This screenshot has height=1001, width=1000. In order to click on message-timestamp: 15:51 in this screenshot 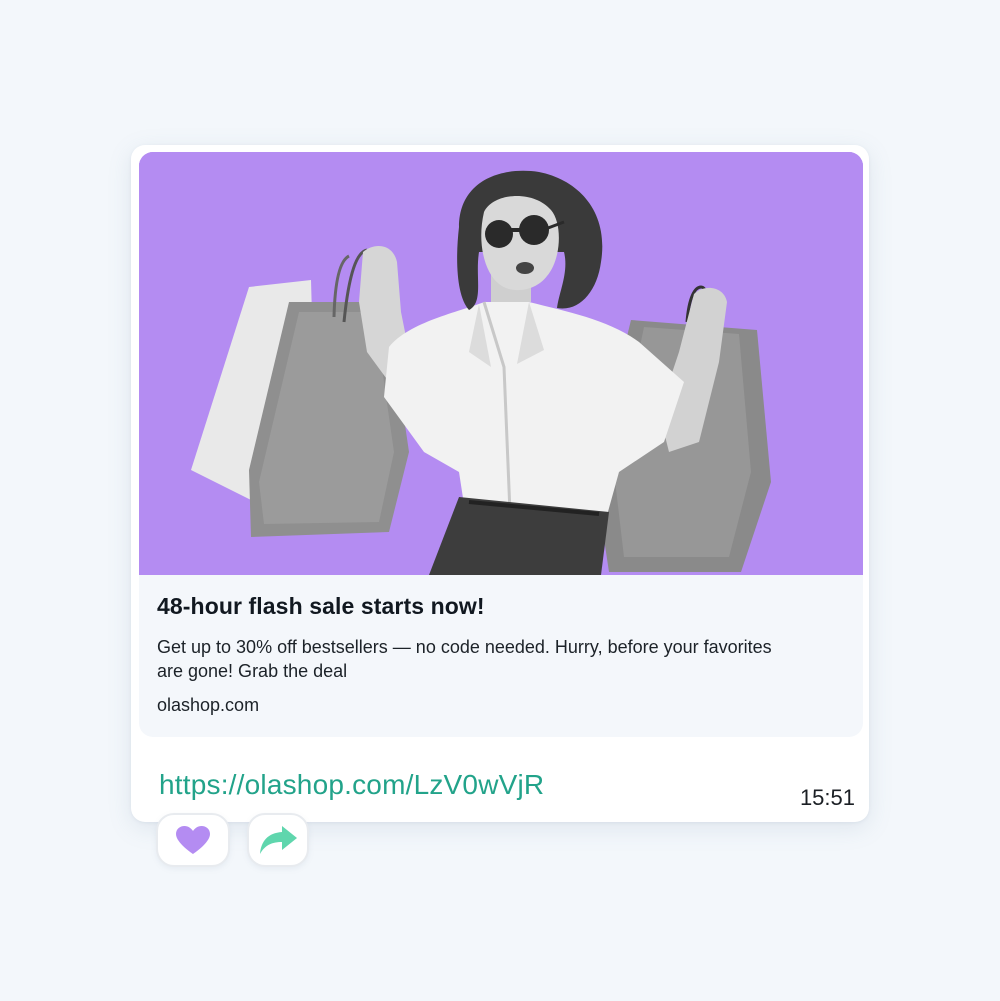, I will do `click(827, 797)`.